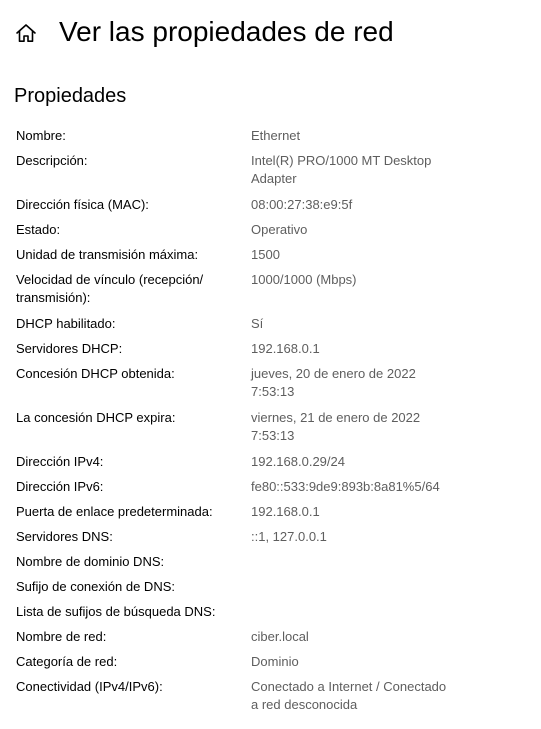 This screenshot has width=541, height=729. I want to click on property-label: Dirección IPv4:, so click(132, 462).